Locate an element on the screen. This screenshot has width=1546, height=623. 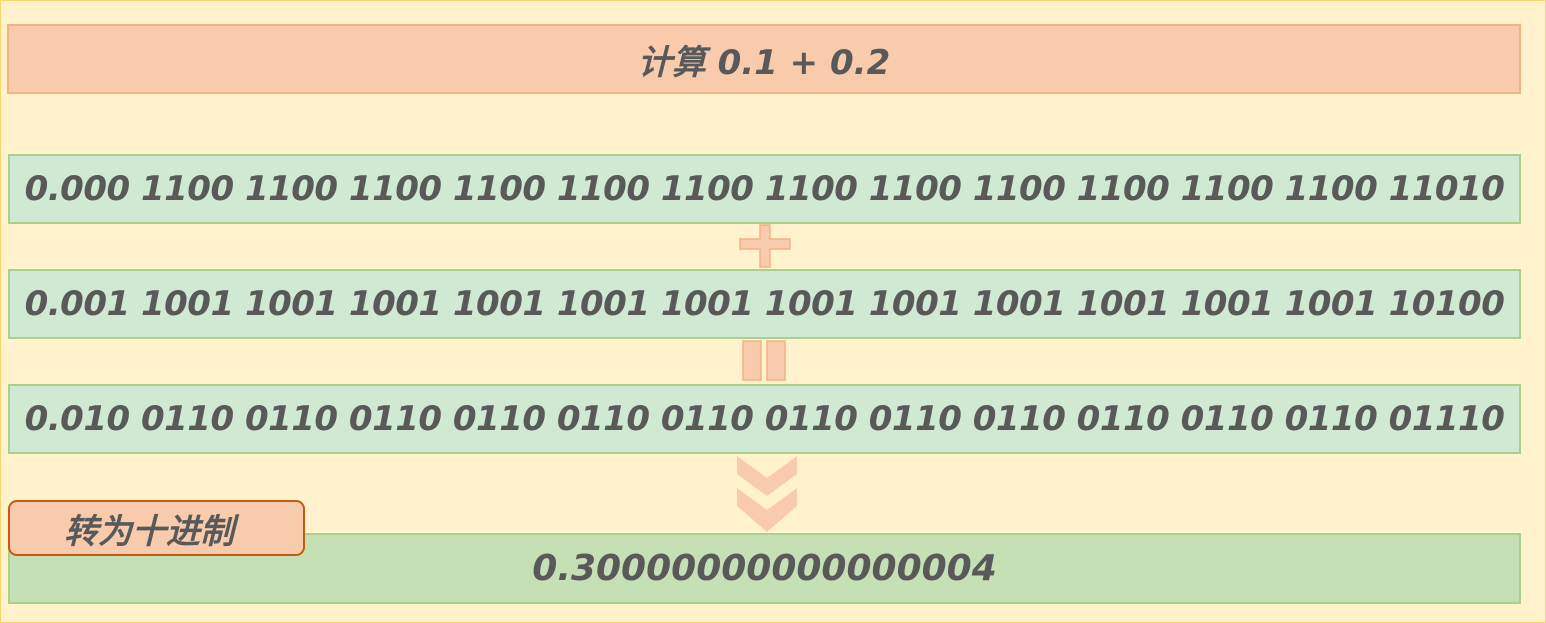
convert-to-decimal-label: 转为十进制 is located at coordinates (156, 528).